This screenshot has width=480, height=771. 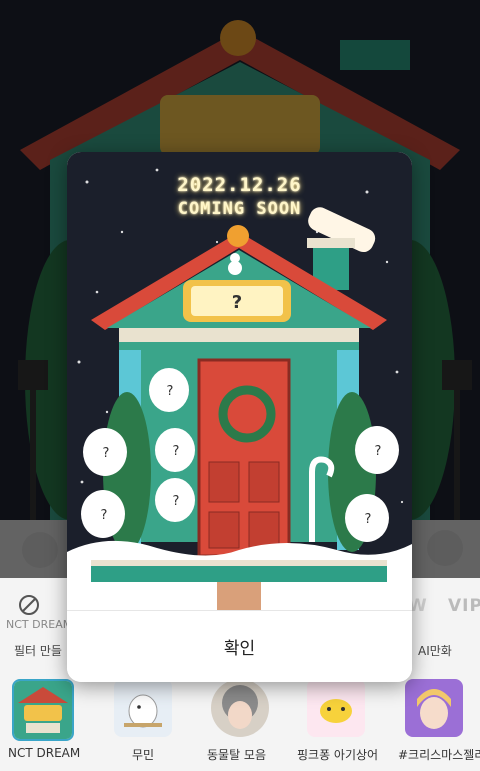 I want to click on filter-thumb-moomin, so click(x=143, y=708).